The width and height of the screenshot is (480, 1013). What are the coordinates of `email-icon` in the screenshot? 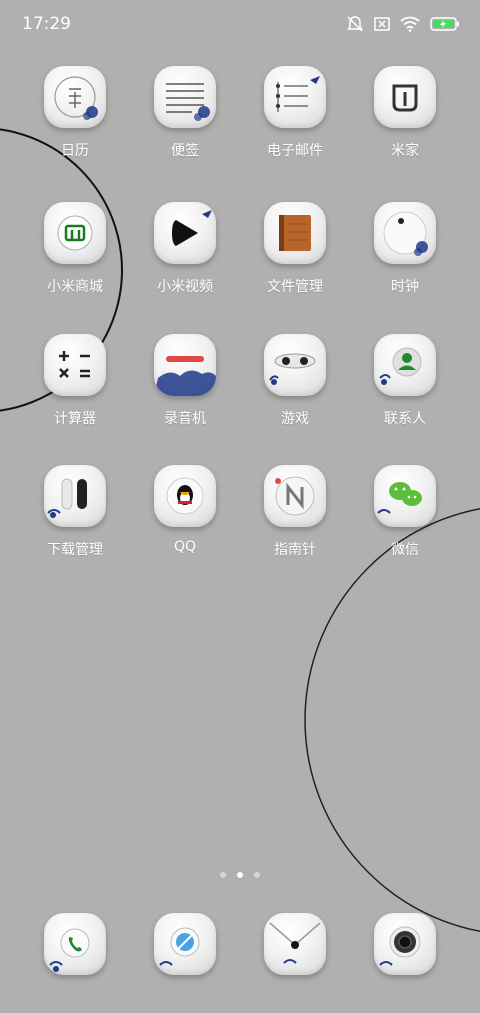 It's located at (298, 94).